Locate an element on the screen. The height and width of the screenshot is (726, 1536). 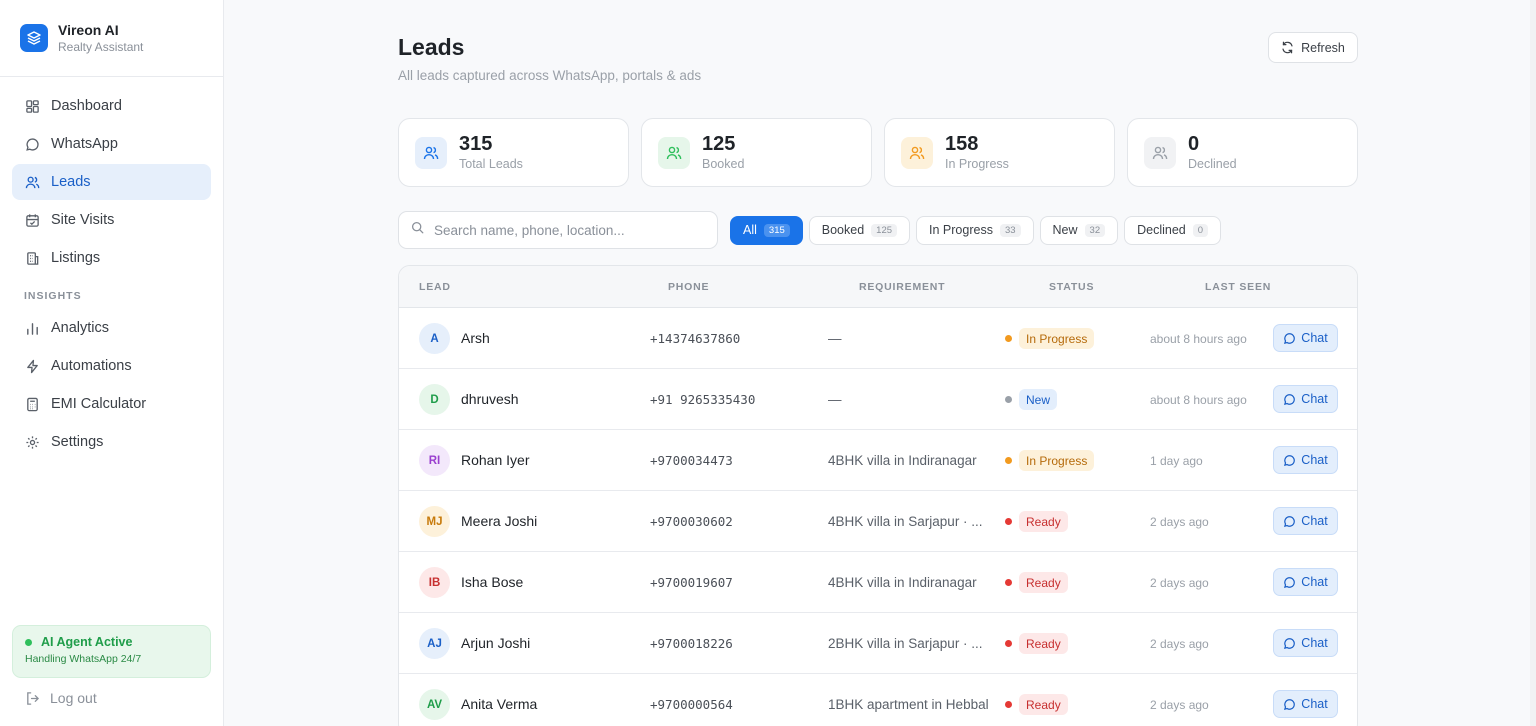
dashboard-icon is located at coordinates (32, 106).